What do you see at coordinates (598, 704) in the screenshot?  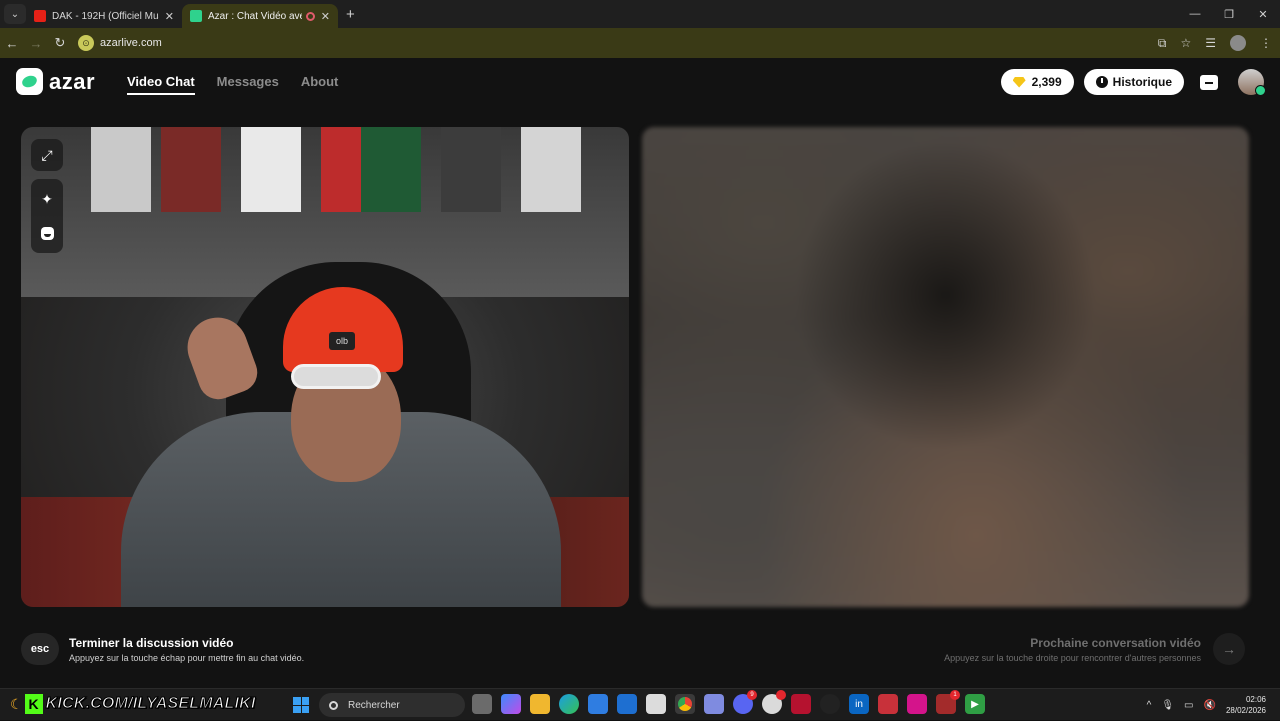 I see `store-icon` at bounding box center [598, 704].